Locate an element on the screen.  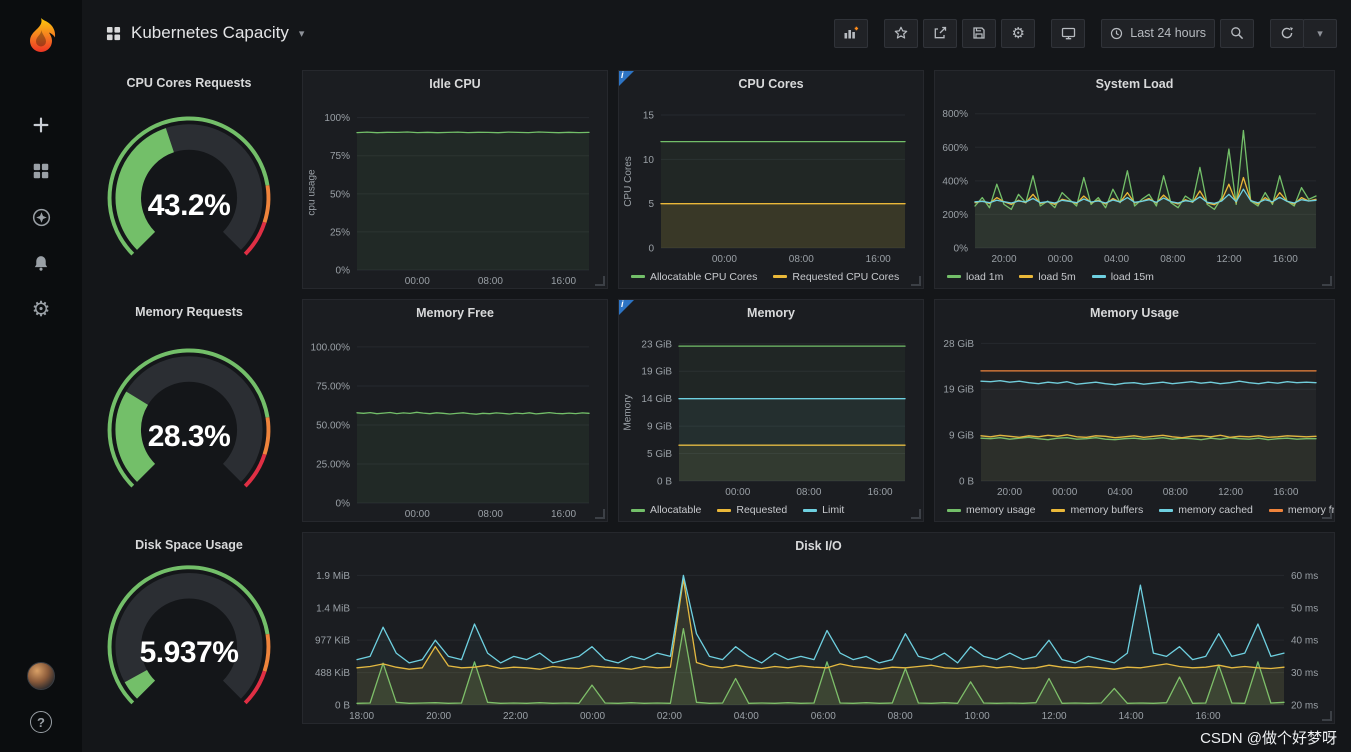
legend-item: memory free is located at coordinates (1301, 510).